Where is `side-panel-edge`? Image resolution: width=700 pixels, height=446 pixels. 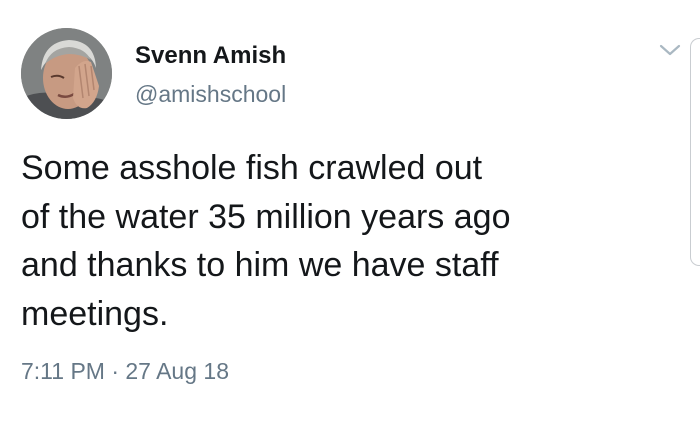 side-panel-edge is located at coordinates (695, 152).